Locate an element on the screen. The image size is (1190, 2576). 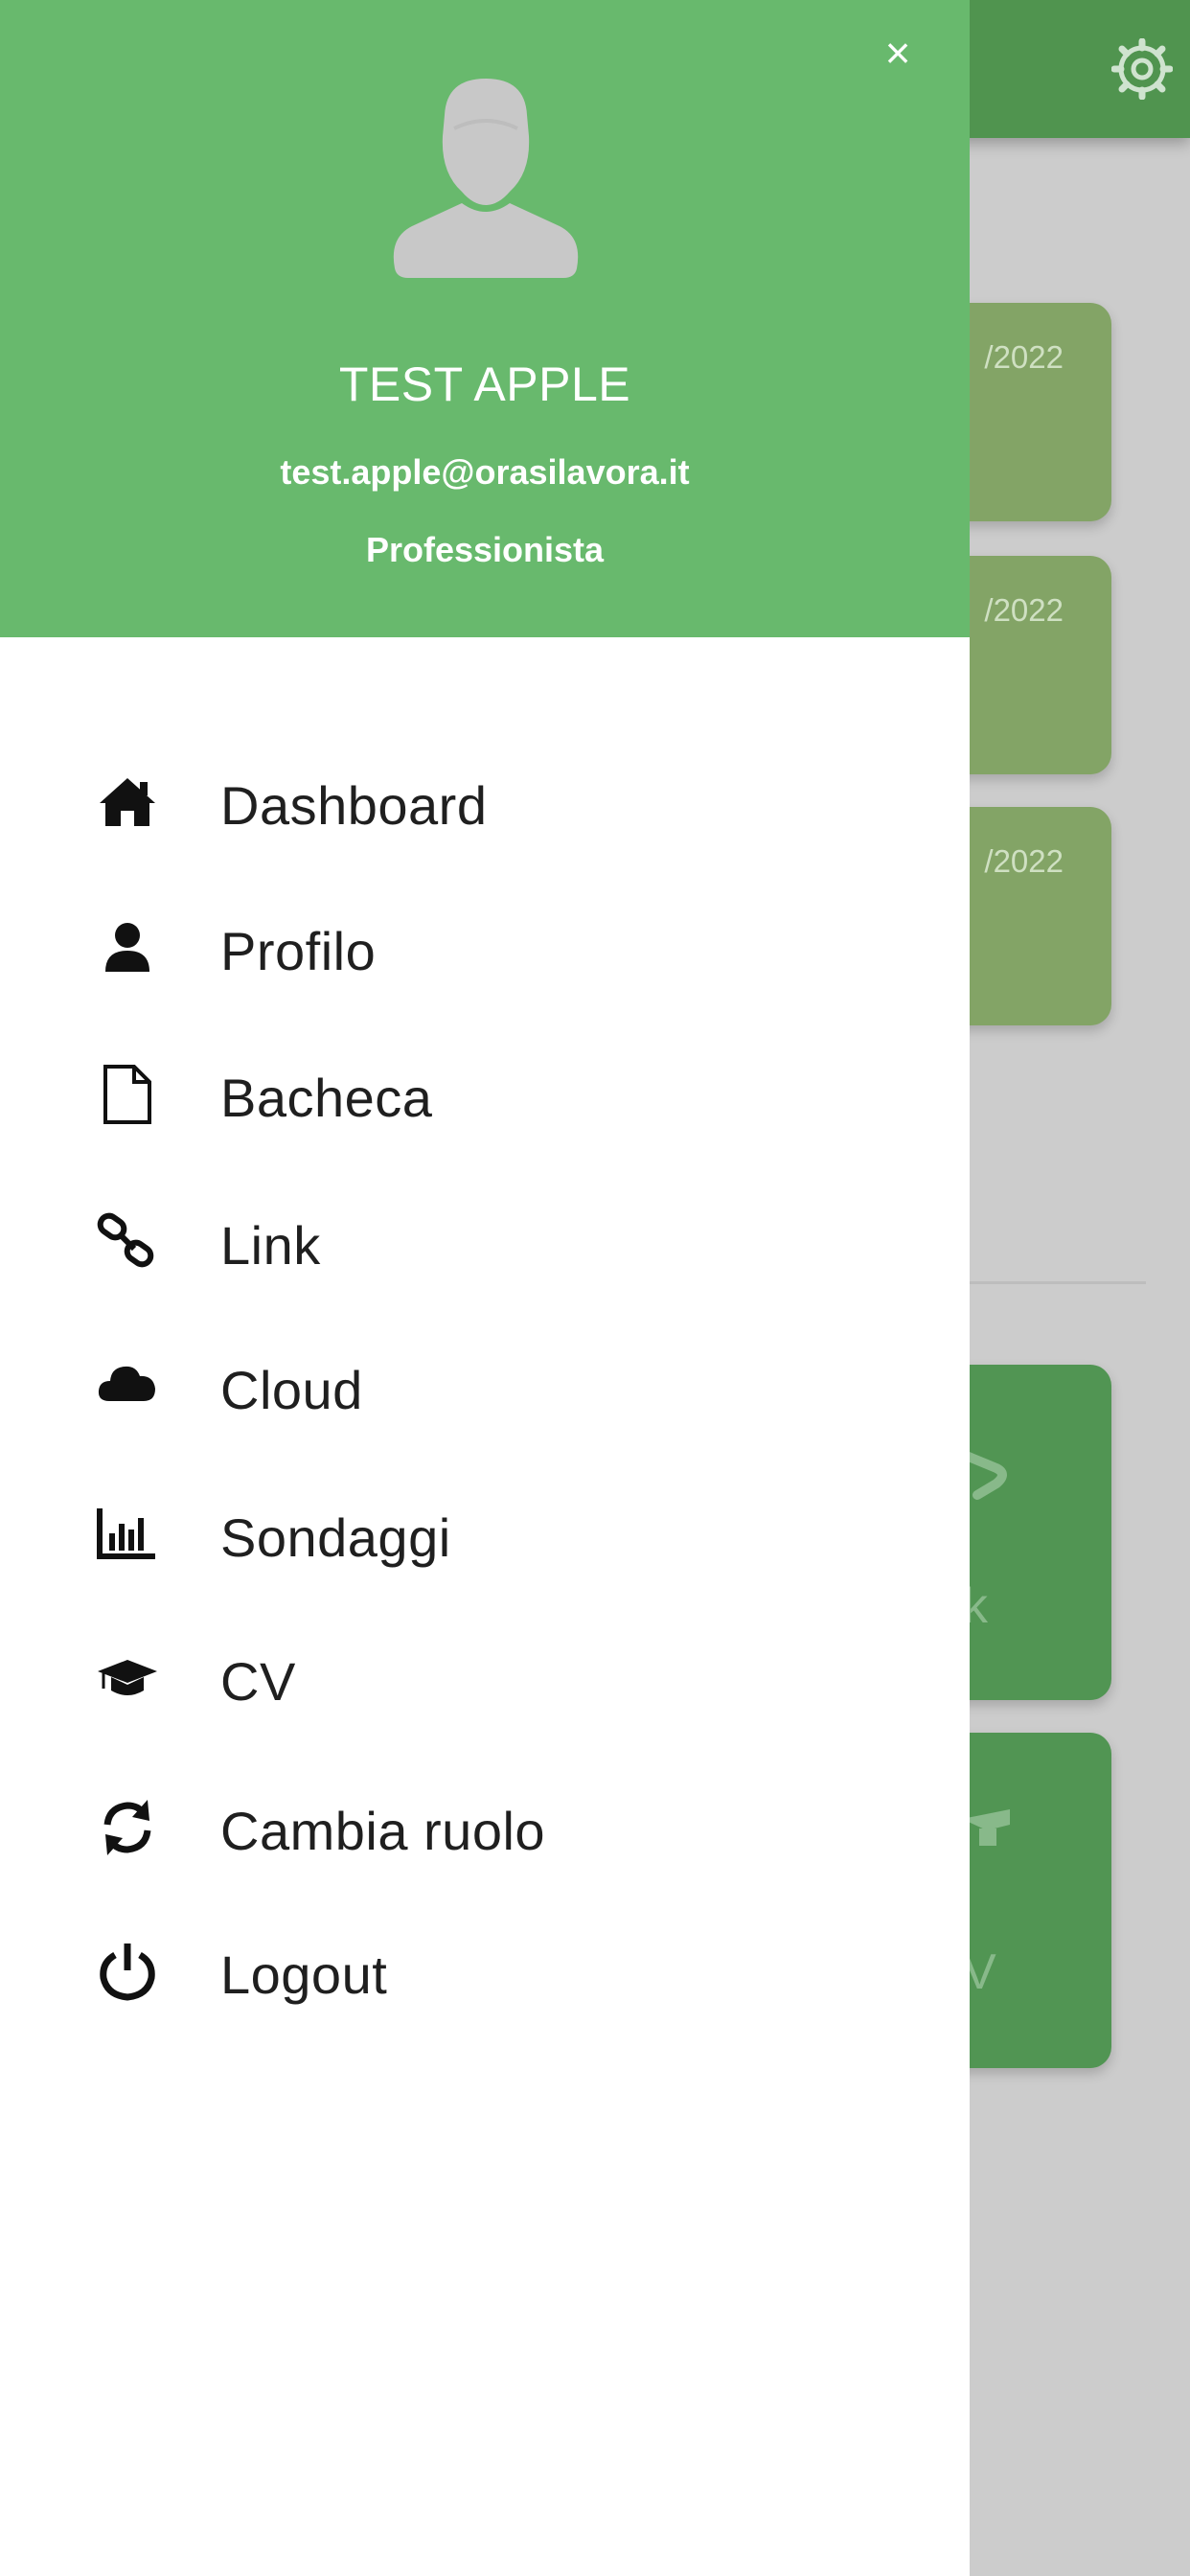
user-email: test.apple@orasilavora.it is located at coordinates (485, 472).